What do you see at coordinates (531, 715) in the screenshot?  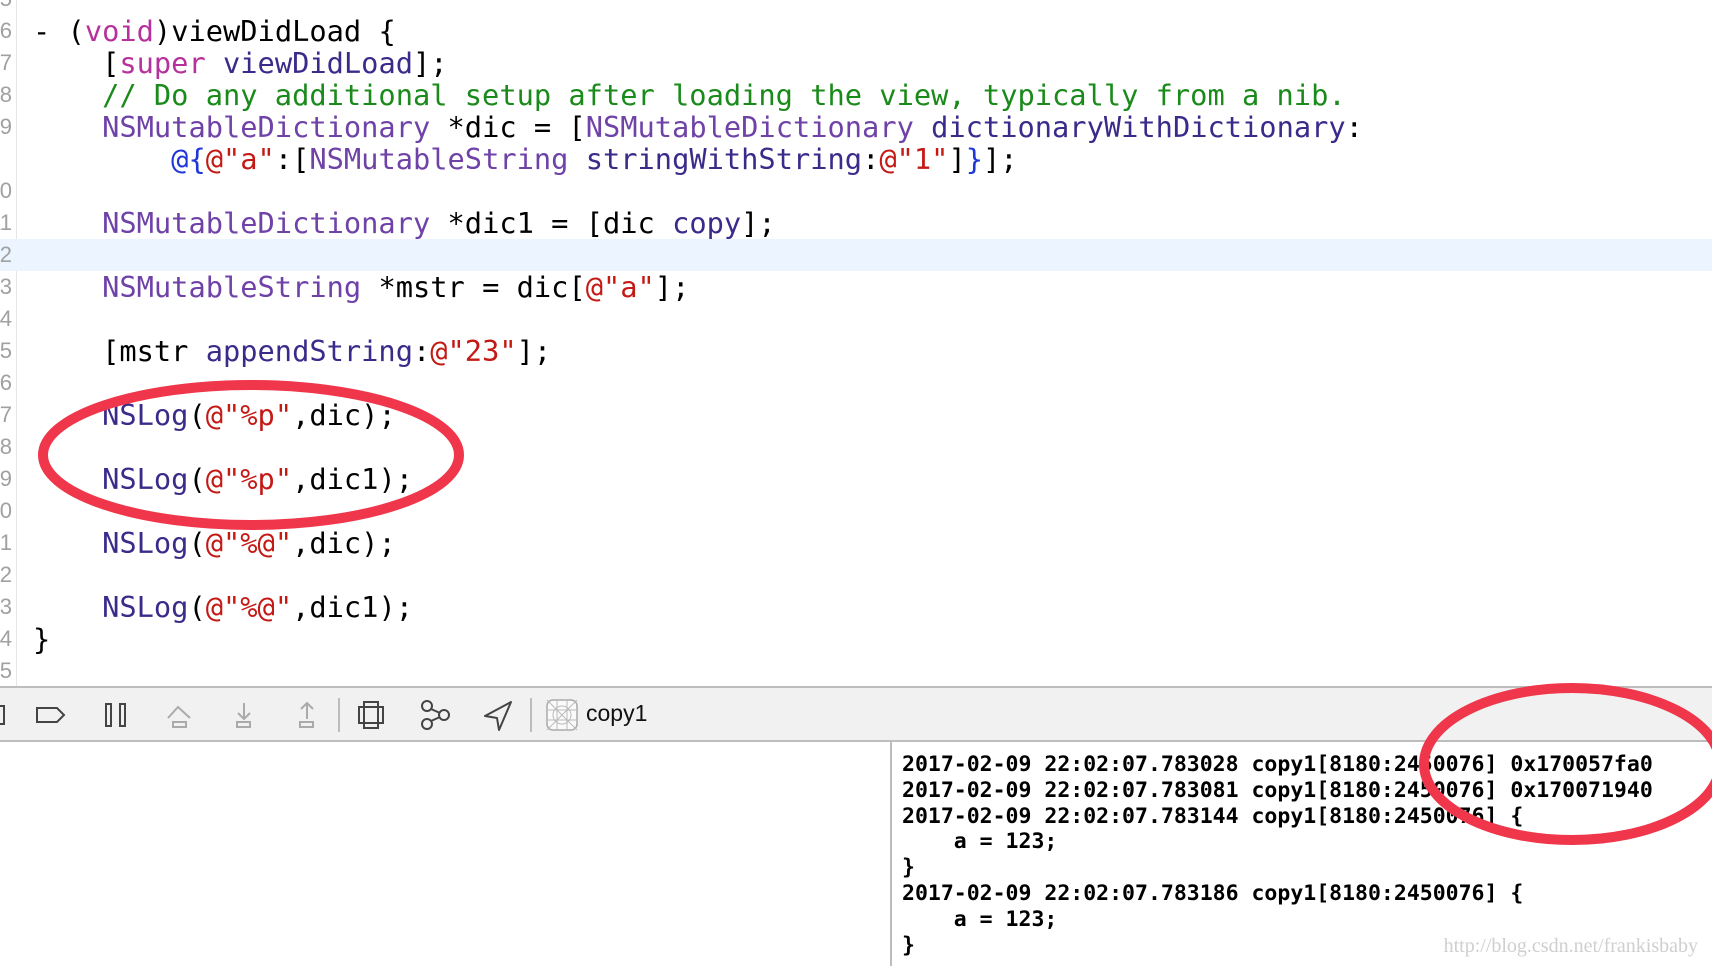 I see `toolbar-separator` at bounding box center [531, 715].